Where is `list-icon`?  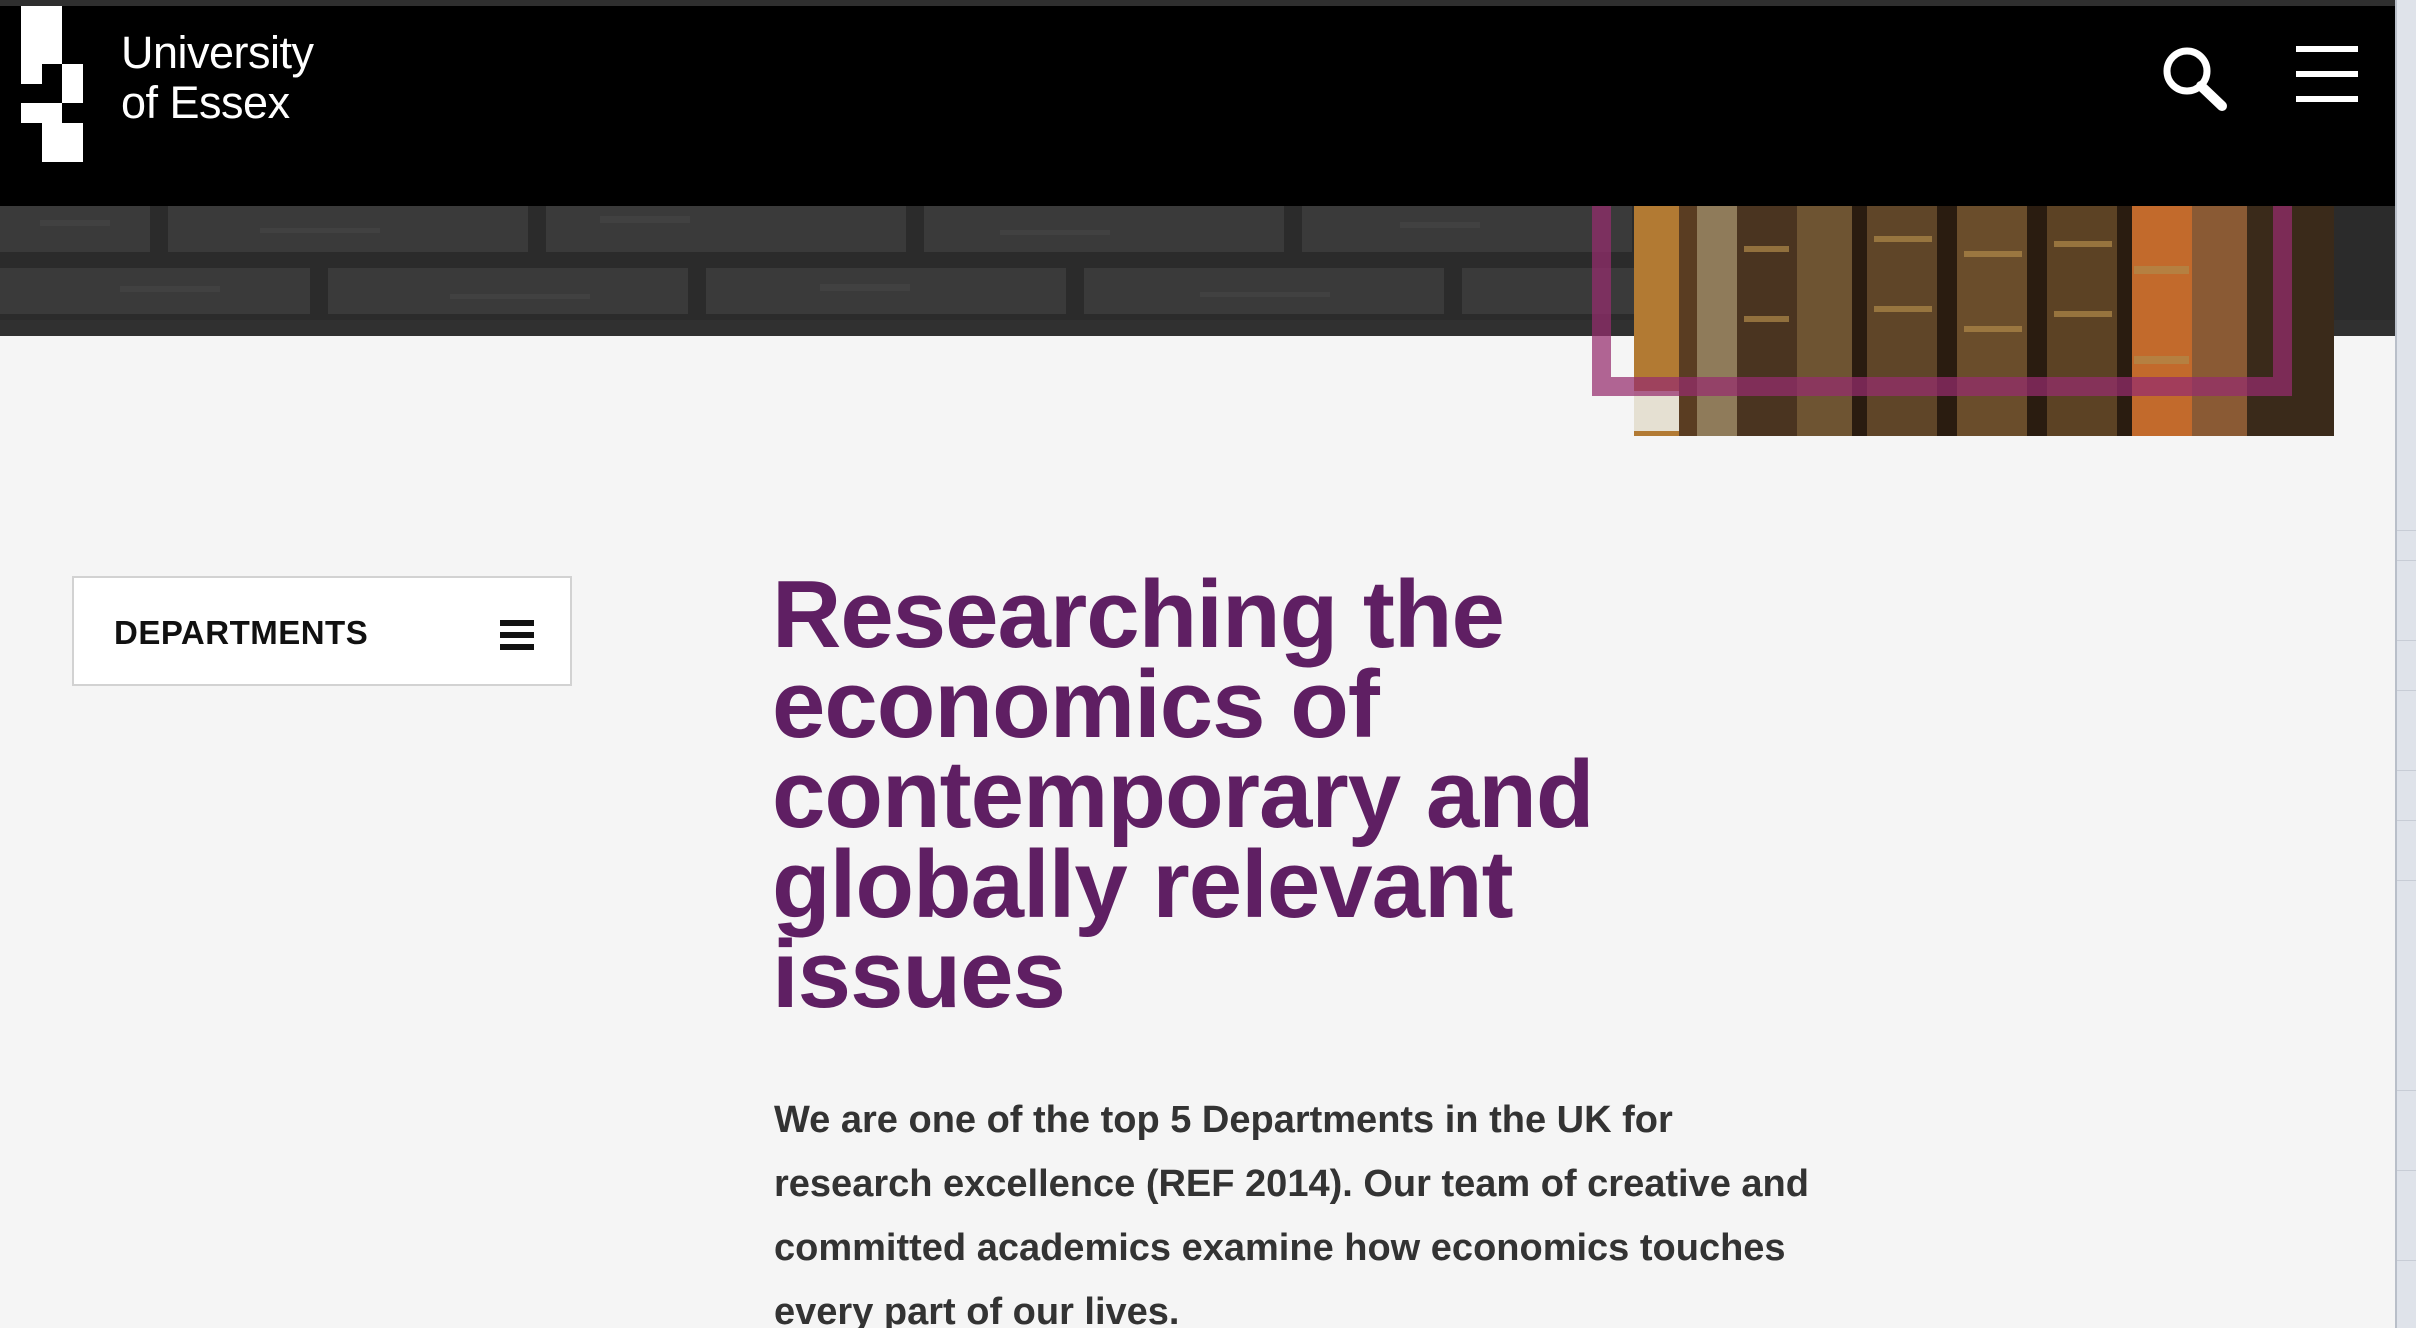
list-icon is located at coordinates (517, 635).